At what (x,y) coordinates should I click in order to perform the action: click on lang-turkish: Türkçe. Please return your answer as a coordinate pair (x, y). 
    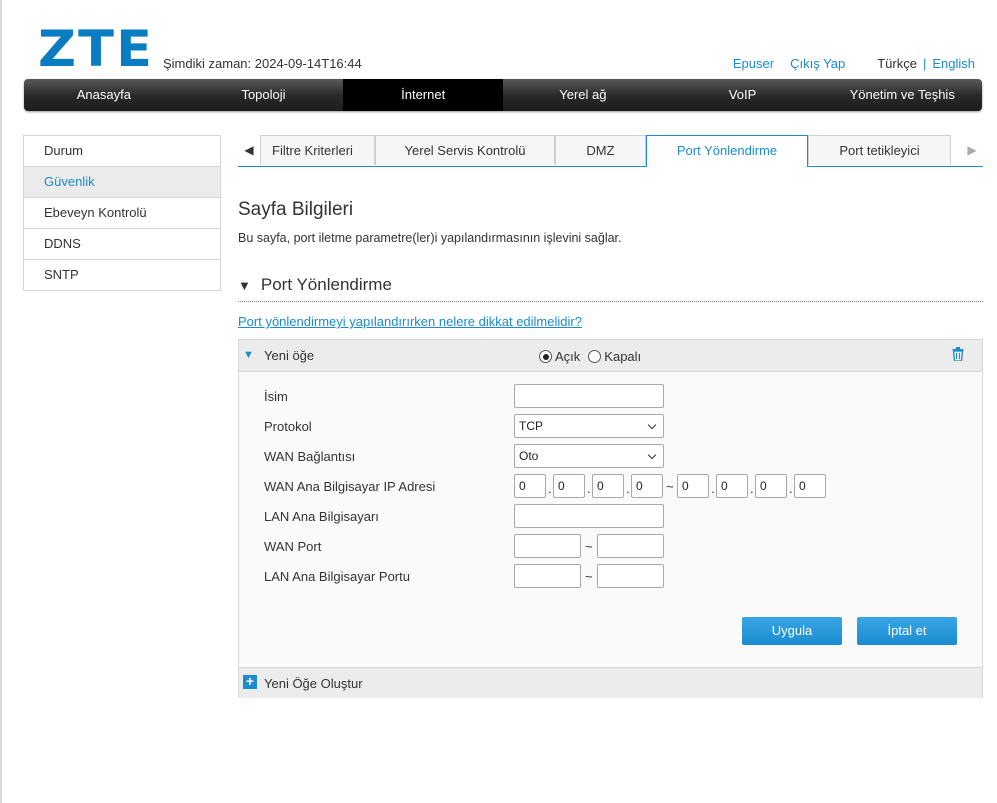
    Looking at the image, I should click on (897, 63).